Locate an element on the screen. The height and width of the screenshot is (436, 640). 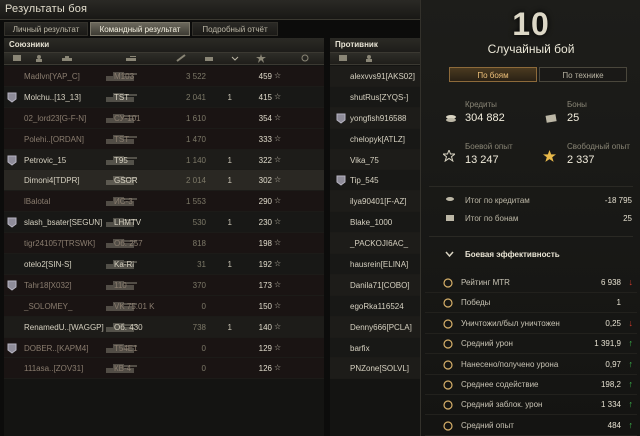
tank-name: M103 is located at coordinates (124, 76).